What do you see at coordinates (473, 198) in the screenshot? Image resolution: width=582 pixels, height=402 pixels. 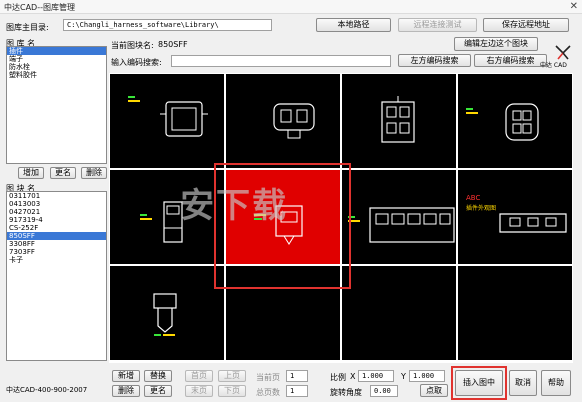 I see `thumbnail-tag-text: ABC` at bounding box center [473, 198].